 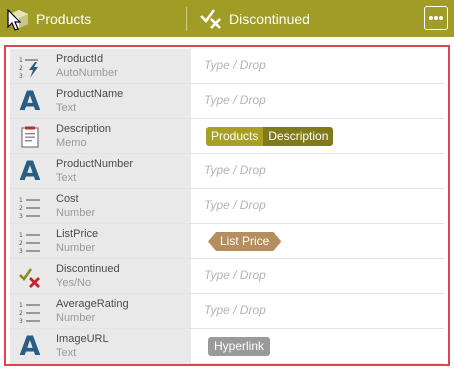 What do you see at coordinates (88, 269) in the screenshot?
I see `field-name: Discontinued` at bounding box center [88, 269].